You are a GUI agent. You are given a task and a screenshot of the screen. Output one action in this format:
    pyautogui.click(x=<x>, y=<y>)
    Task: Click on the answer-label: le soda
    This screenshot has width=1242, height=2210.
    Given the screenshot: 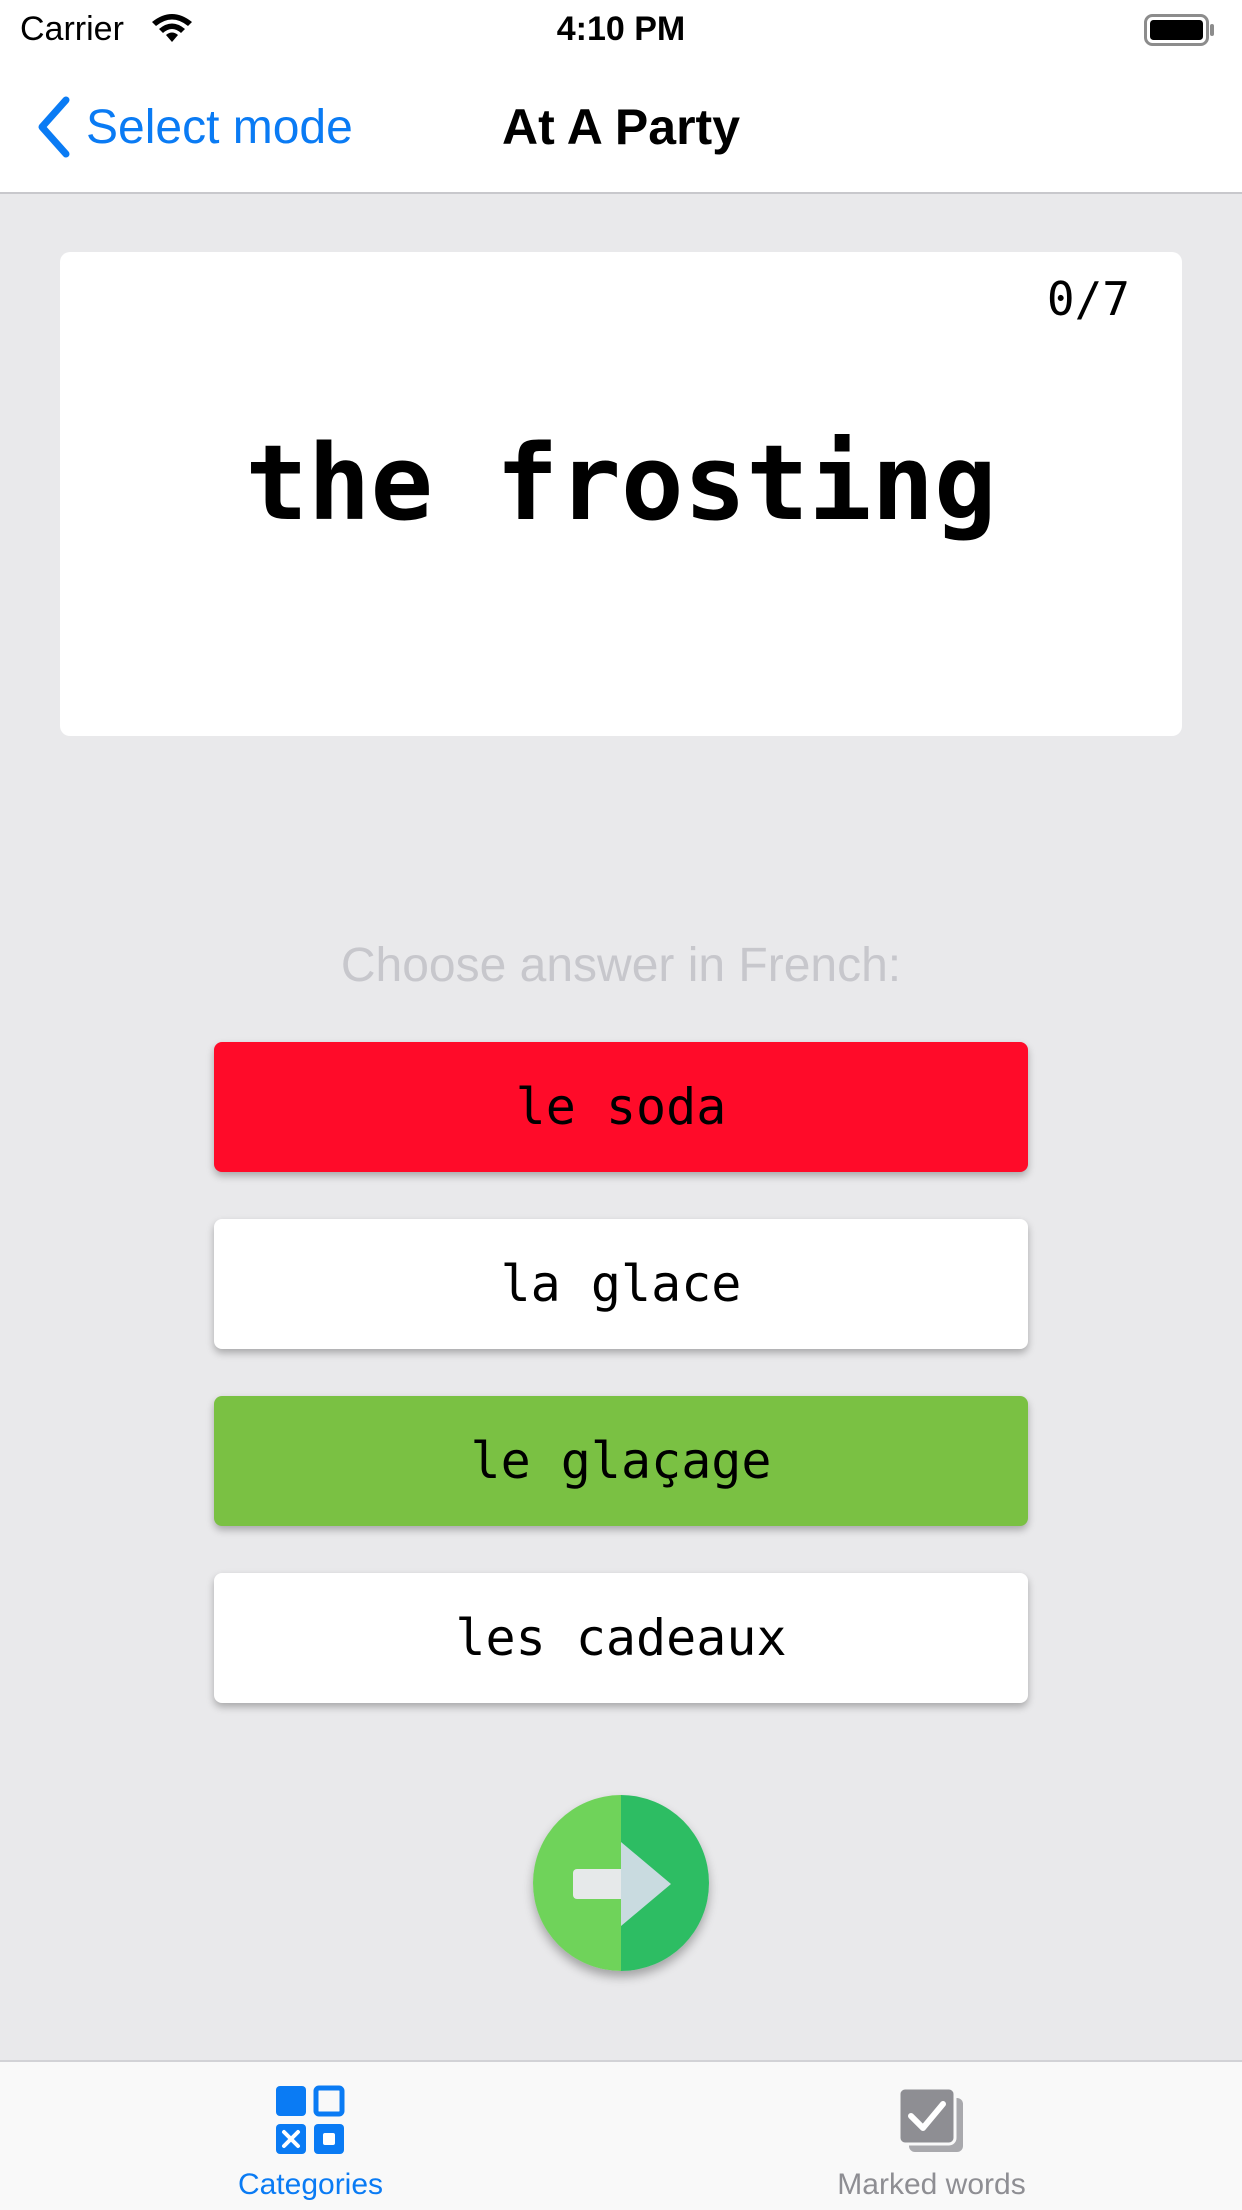 What is the action you would take?
    pyautogui.click(x=621, y=1107)
    